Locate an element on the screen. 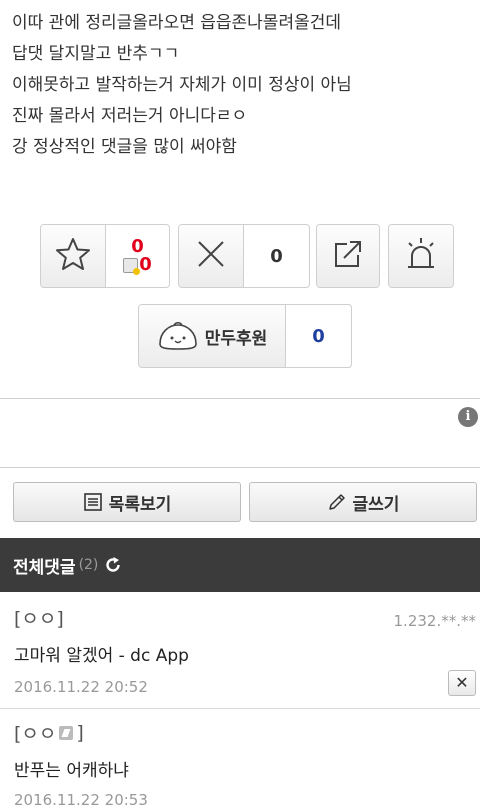 The image size is (480, 809). fixed-recommend: 0 is located at coordinates (137, 264).